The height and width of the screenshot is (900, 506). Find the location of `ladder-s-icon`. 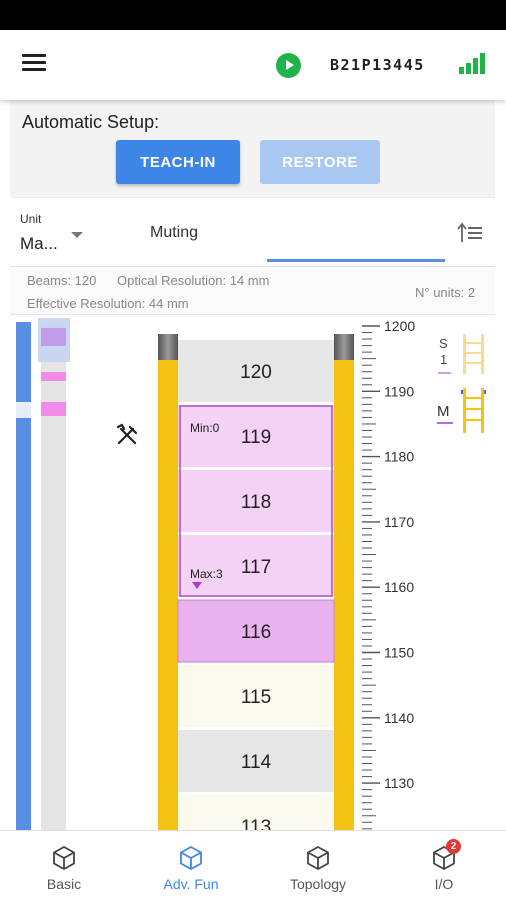

ladder-s-icon is located at coordinates (473, 354).